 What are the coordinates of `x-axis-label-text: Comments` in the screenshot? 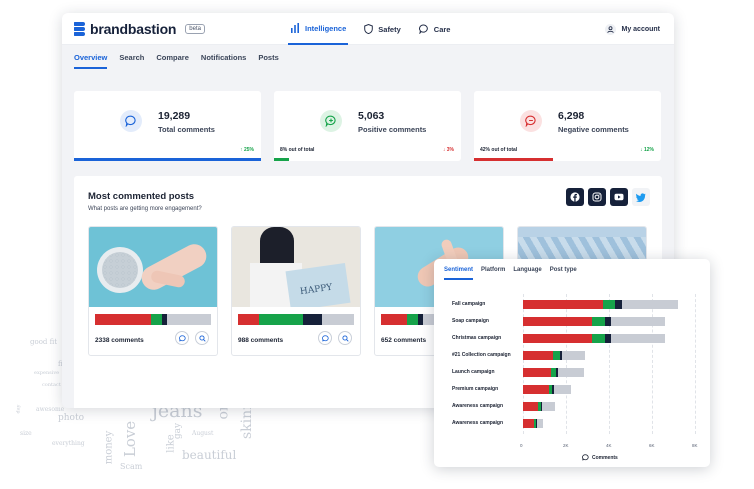 It's located at (605, 457).